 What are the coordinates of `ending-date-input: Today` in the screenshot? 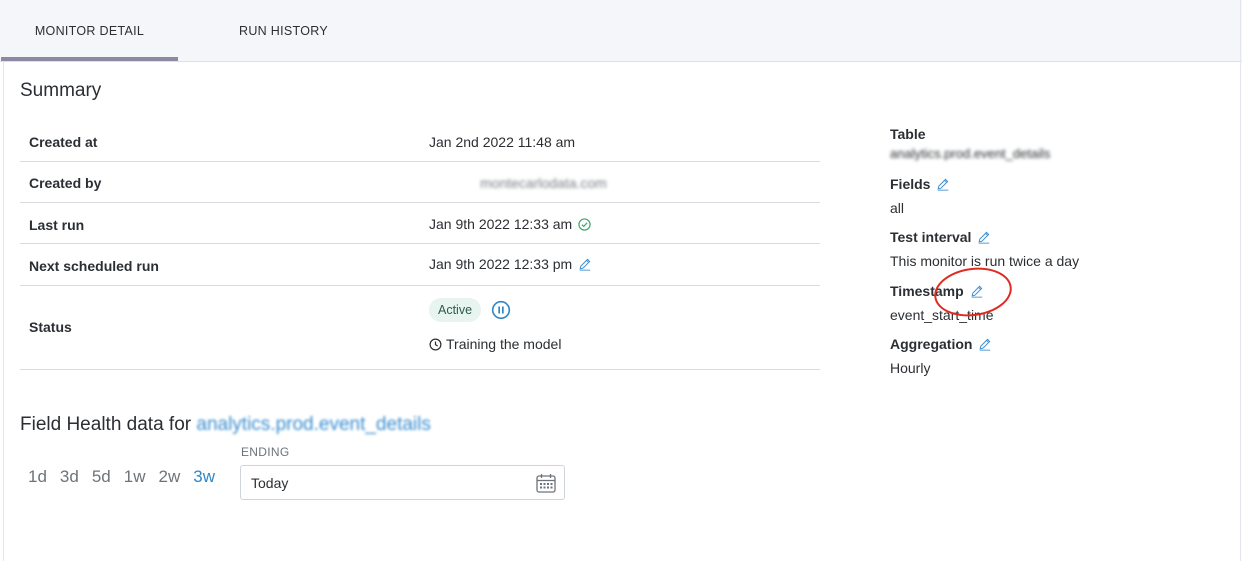 It's located at (402, 482).